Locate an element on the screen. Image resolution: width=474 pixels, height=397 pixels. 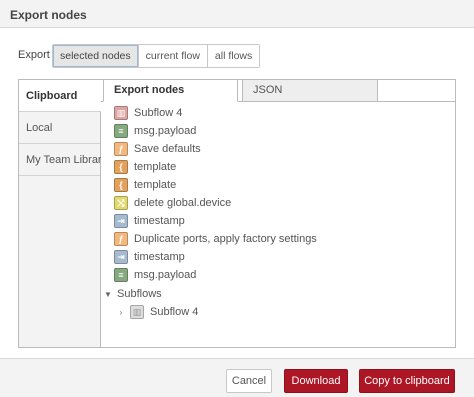
node-label: Duplicate ports, apply factory settings is located at coordinates (225, 239).